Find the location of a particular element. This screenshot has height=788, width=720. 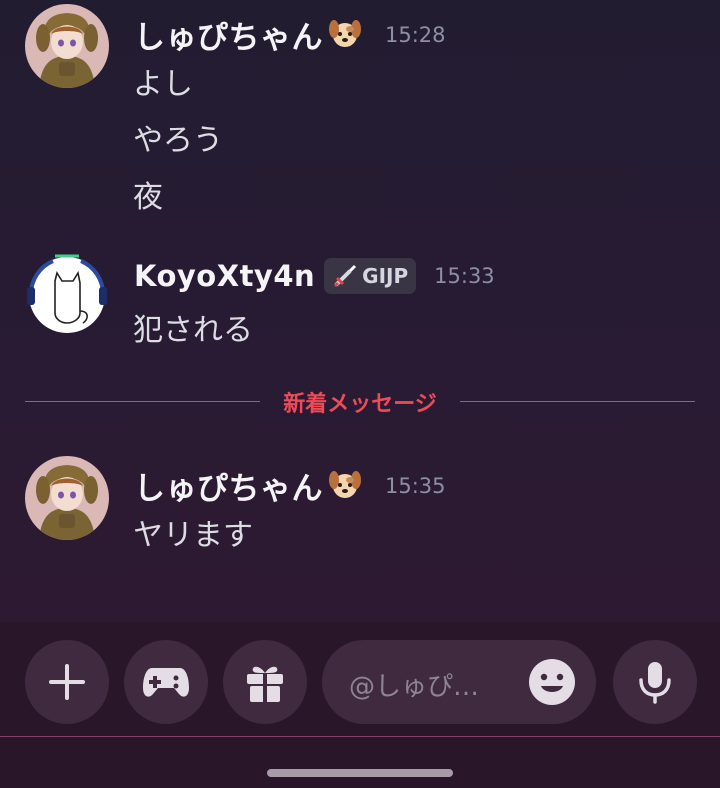

message-text: よし is located at coordinates (163, 81).